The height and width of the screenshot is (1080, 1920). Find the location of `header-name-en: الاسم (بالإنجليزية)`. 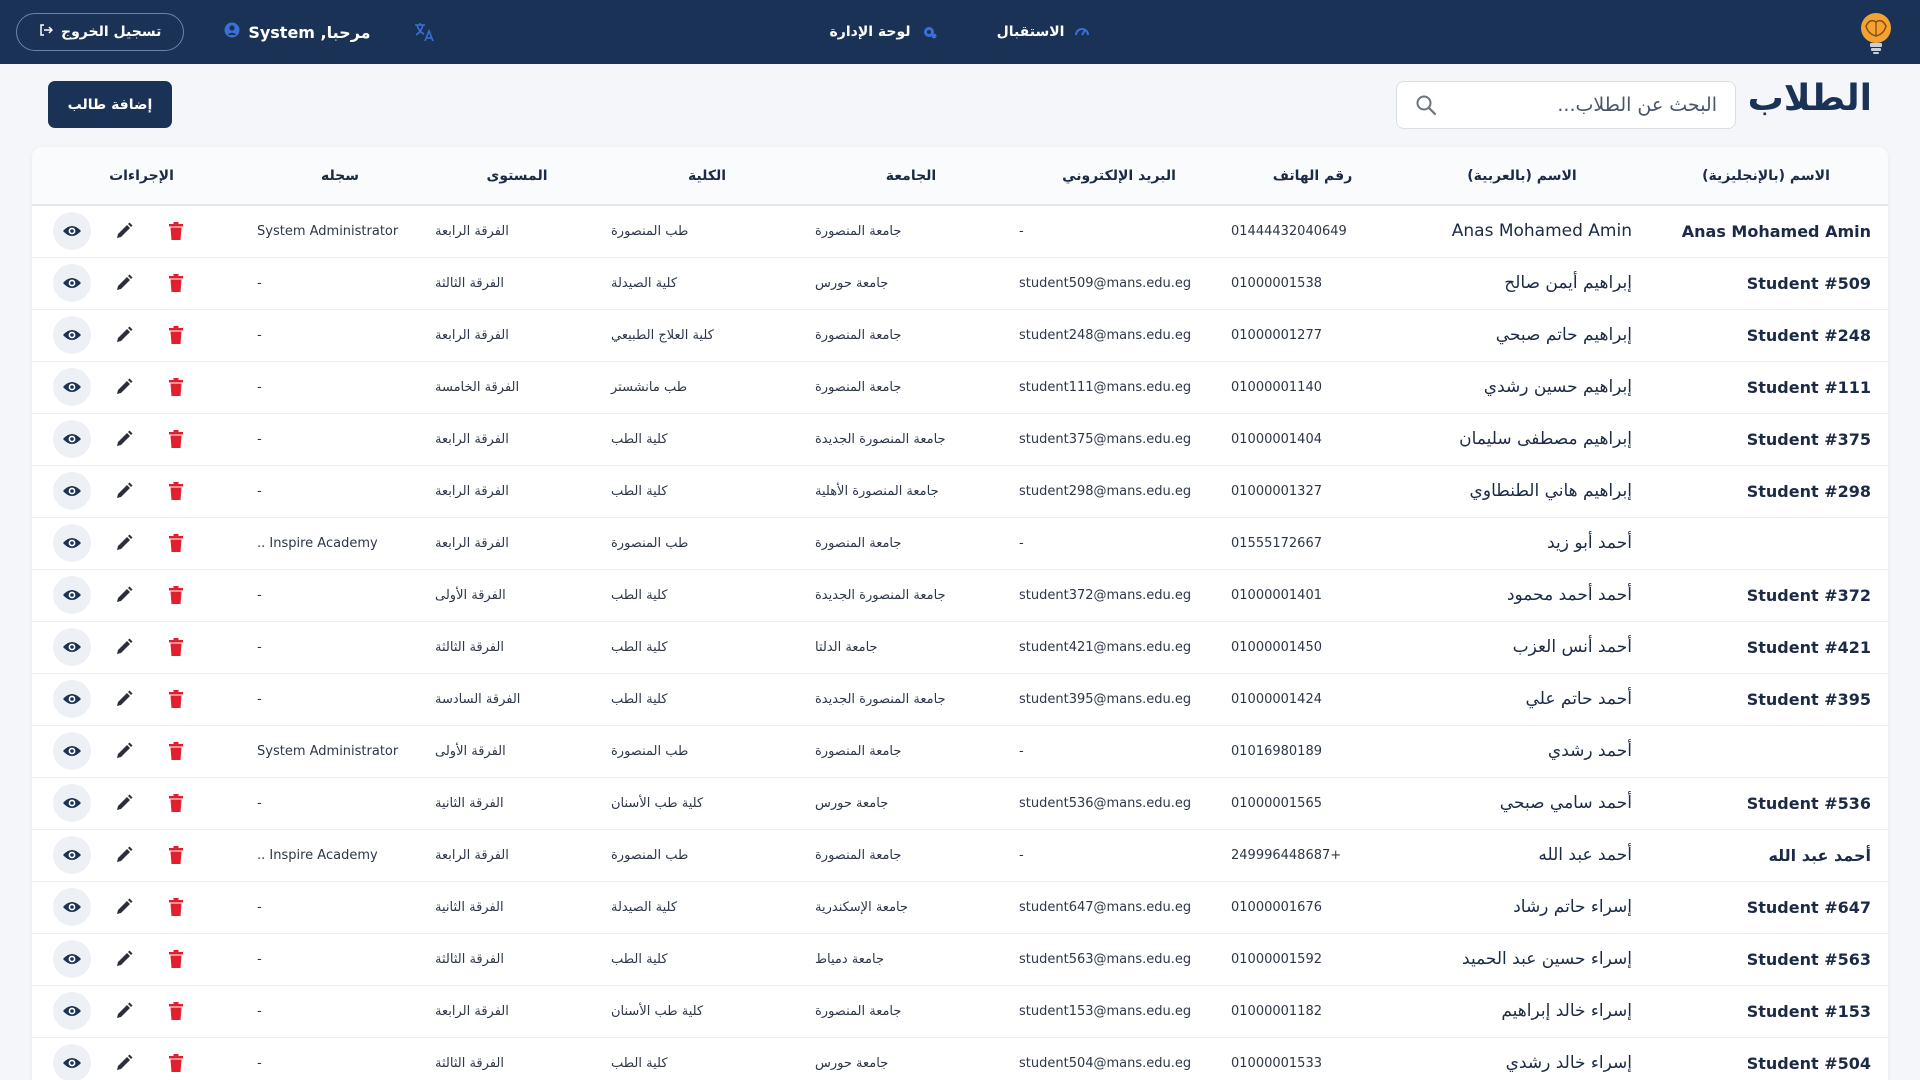

header-name-en: الاسم (بالإنجليزية) is located at coordinates (1766, 176).